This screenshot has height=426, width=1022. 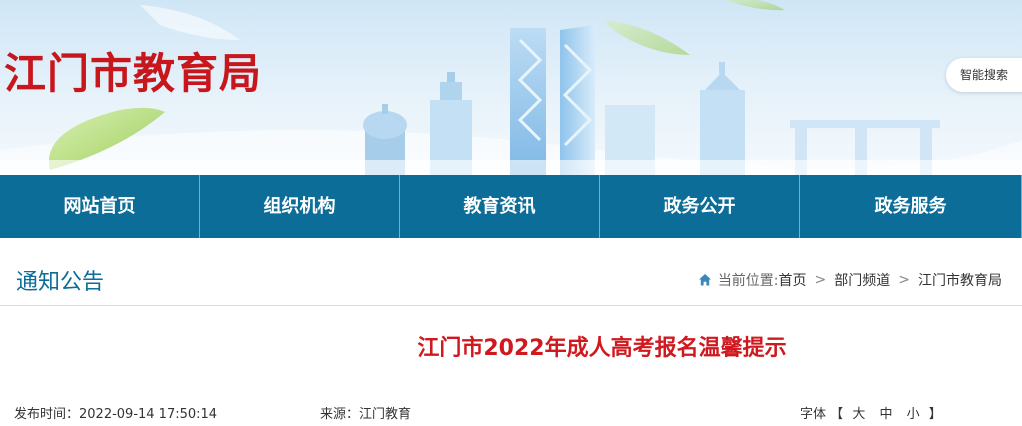 I want to click on font-size-medium: 中, so click(x=885, y=414).